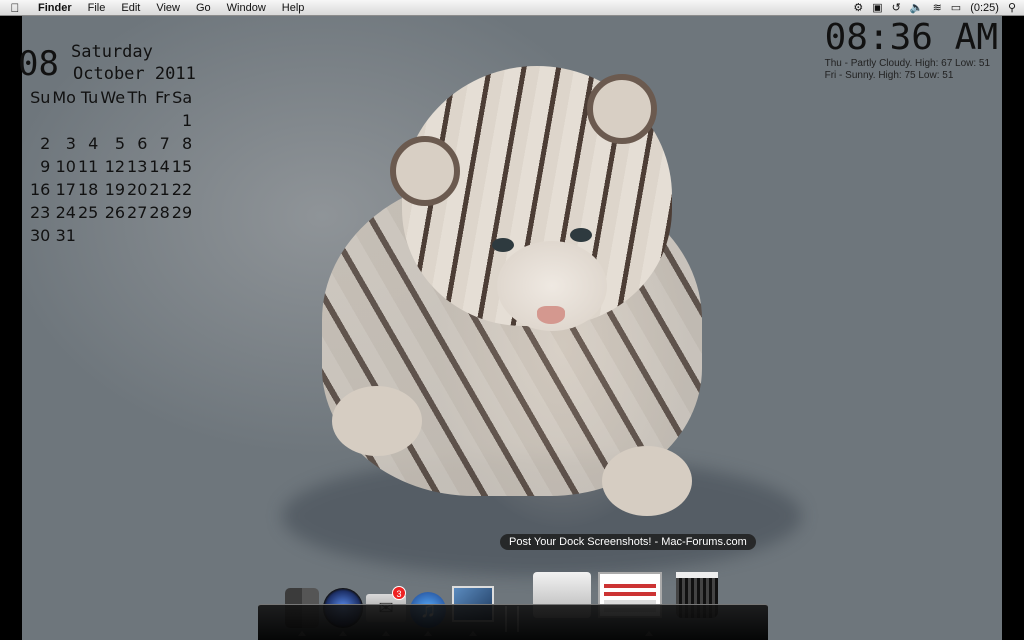  Describe the element at coordinates (203, 8) in the screenshot. I see `menu-go: Go` at that location.